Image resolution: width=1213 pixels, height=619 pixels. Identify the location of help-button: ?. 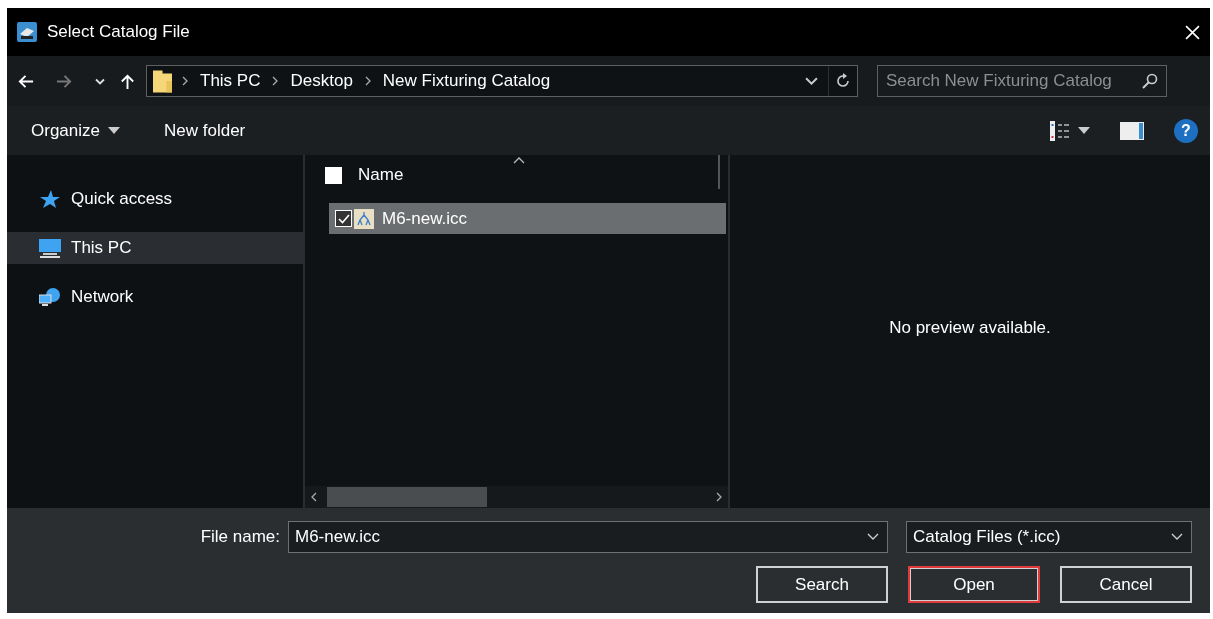
(1186, 130).